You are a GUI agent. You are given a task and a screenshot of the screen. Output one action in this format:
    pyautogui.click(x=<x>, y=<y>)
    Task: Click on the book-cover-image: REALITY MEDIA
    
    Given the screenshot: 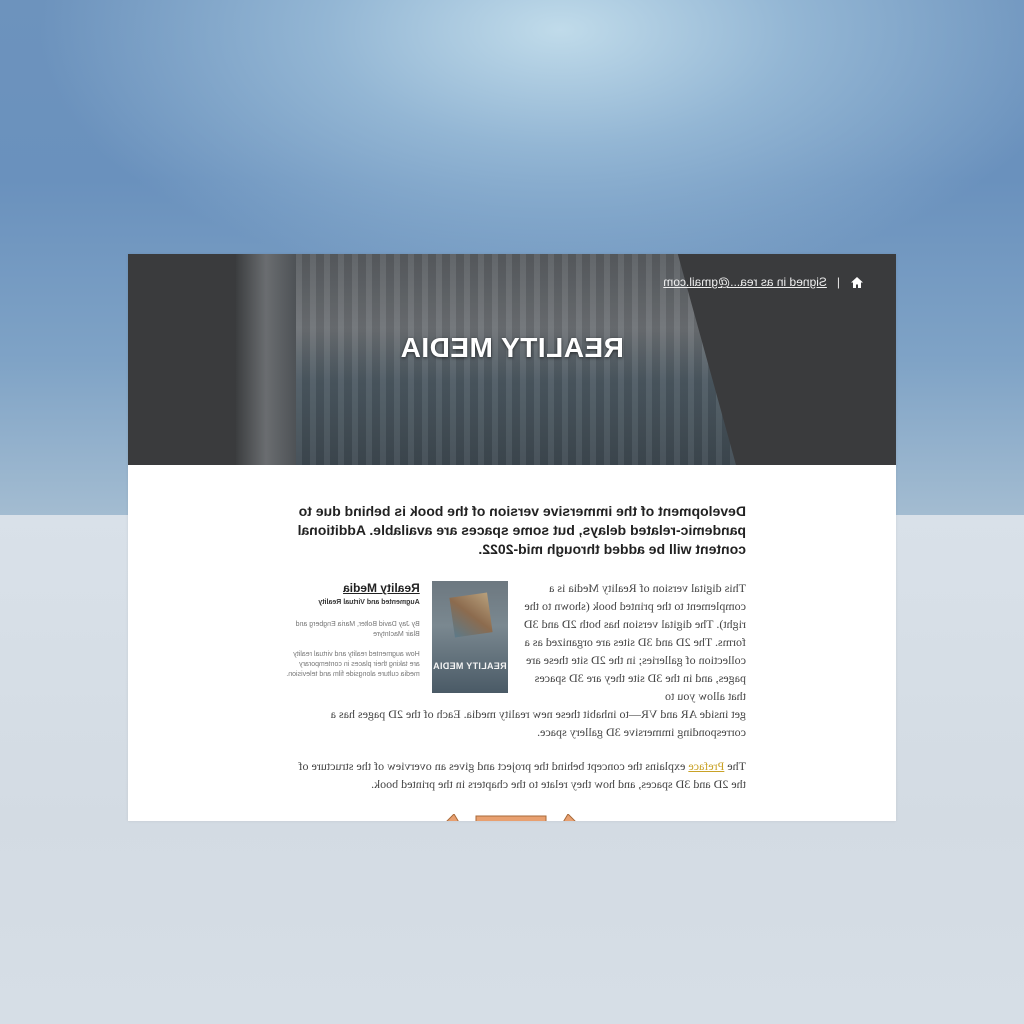 What is the action you would take?
    pyautogui.click(x=469, y=637)
    